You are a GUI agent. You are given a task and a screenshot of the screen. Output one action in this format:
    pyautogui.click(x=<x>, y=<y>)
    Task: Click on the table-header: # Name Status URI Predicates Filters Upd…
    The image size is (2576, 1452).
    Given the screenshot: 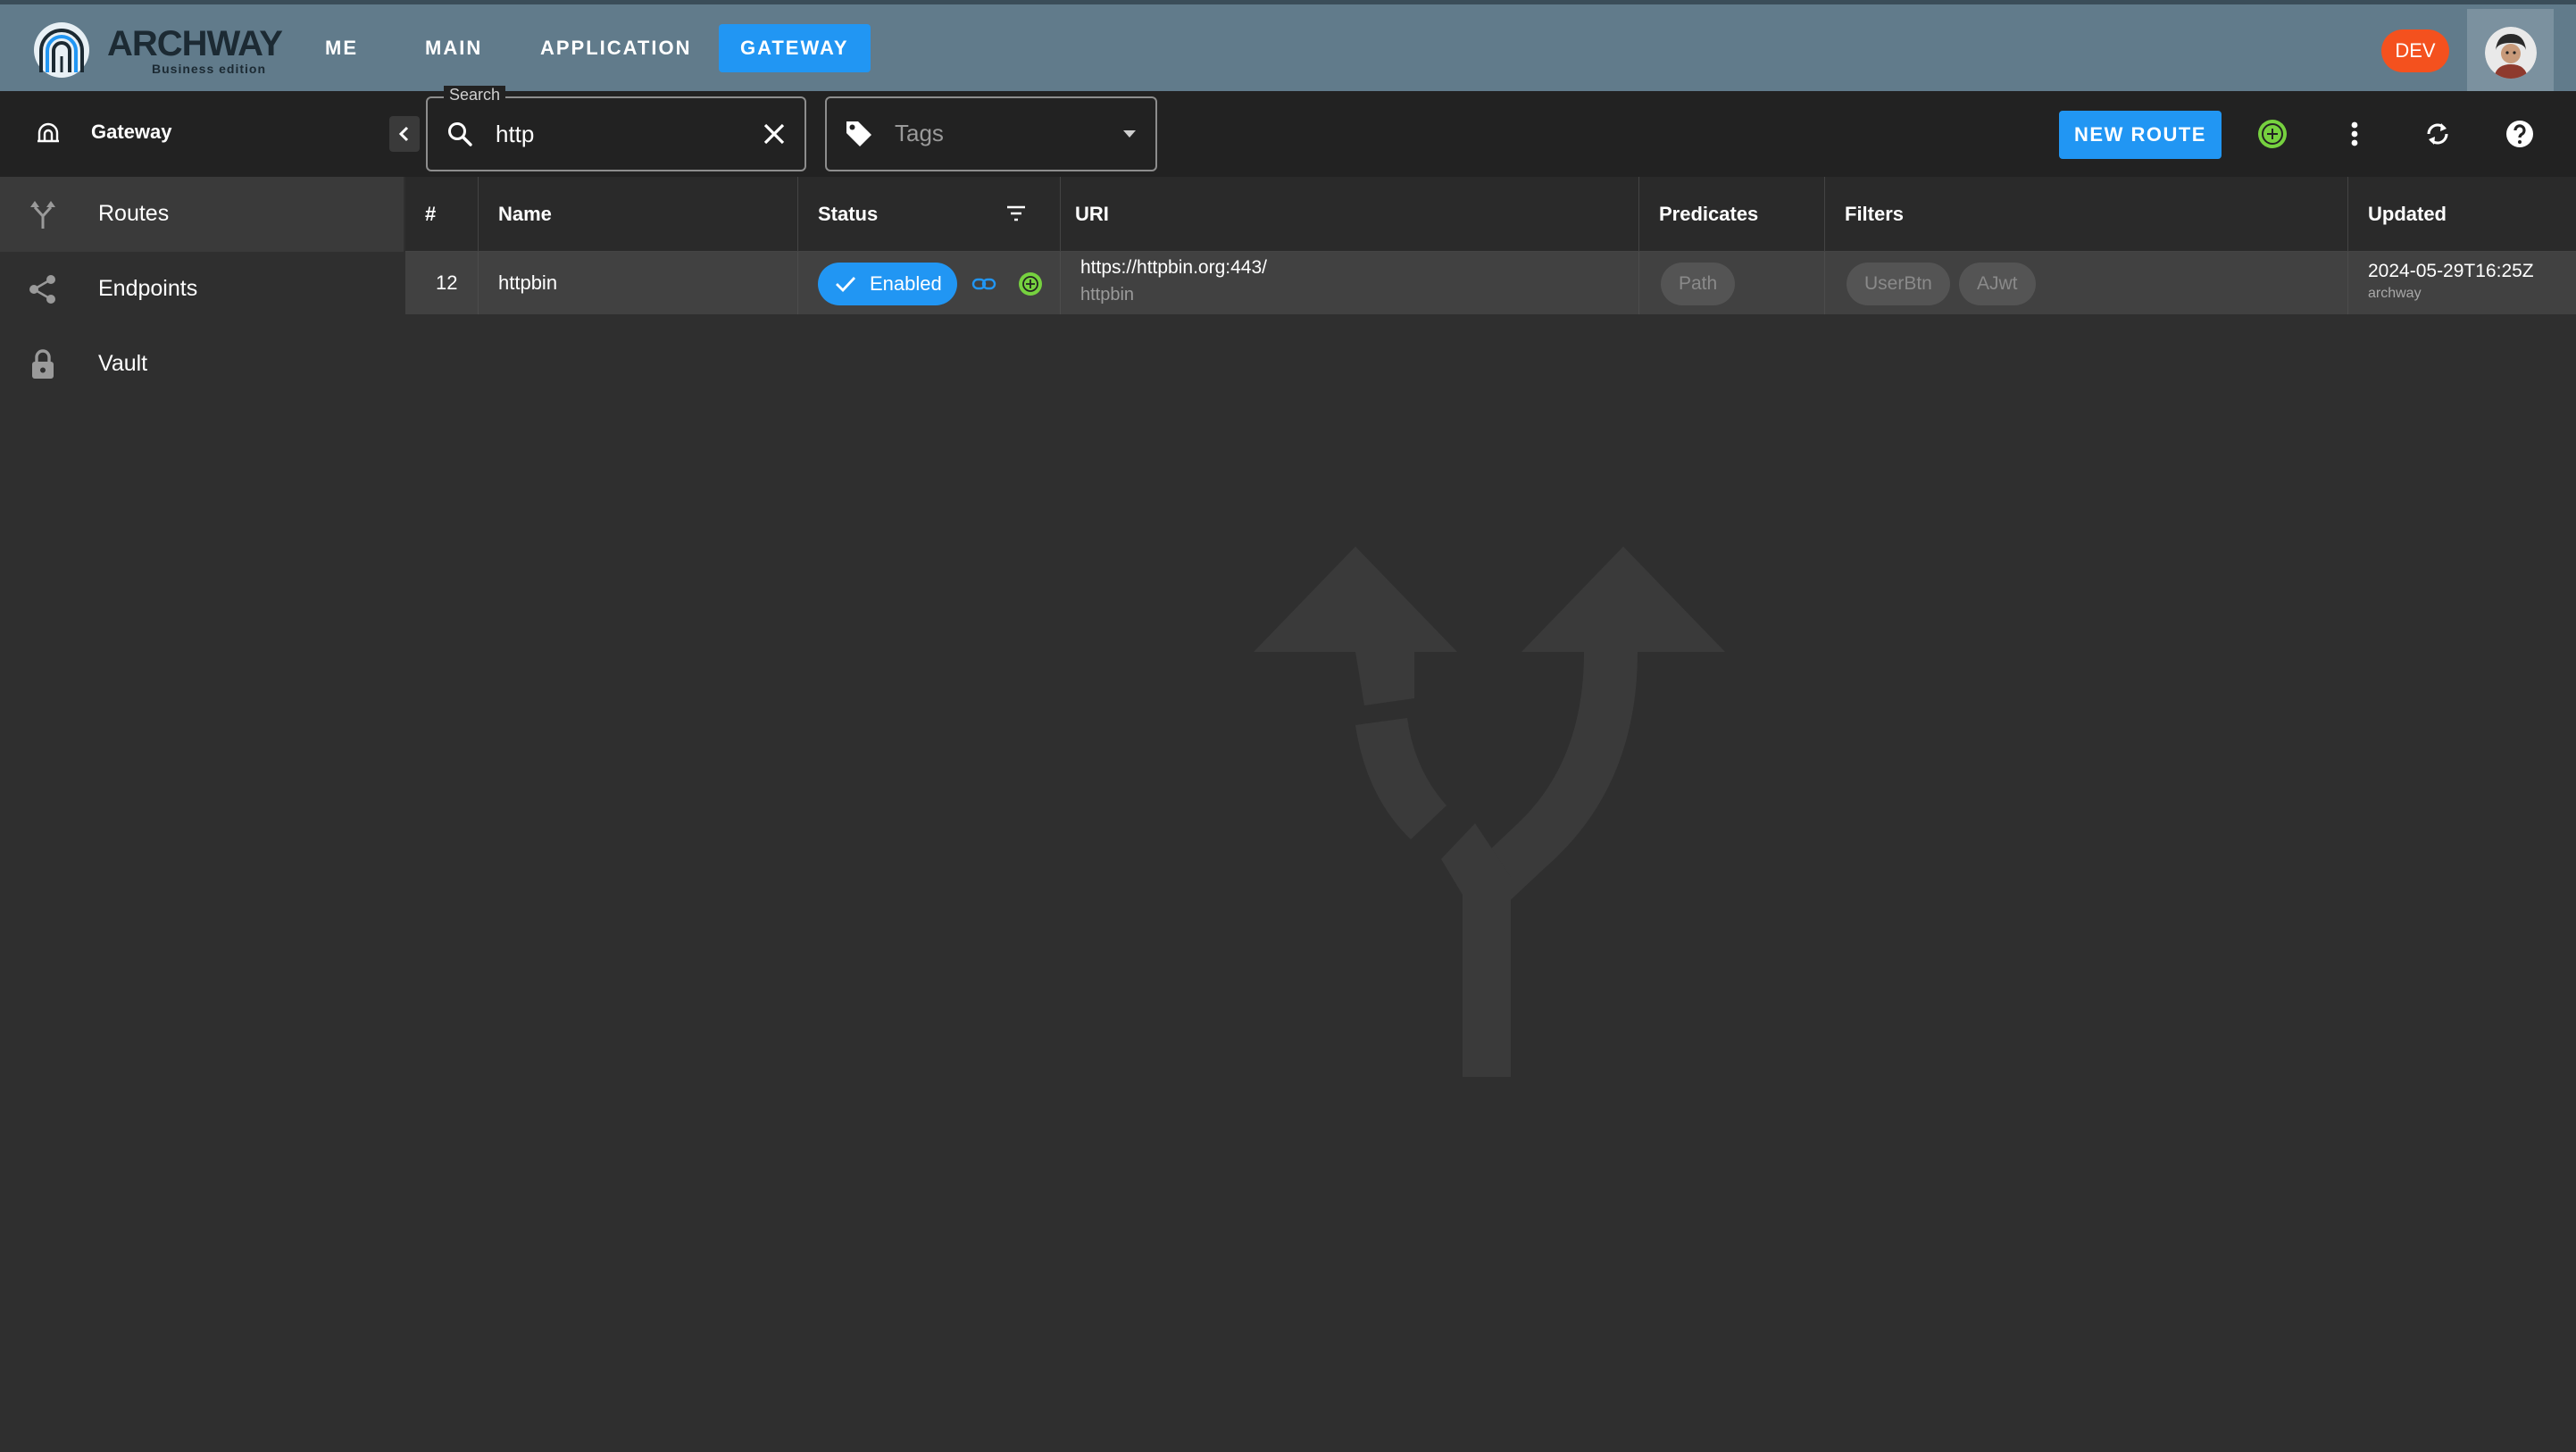 What is the action you would take?
    pyautogui.click(x=1490, y=214)
    